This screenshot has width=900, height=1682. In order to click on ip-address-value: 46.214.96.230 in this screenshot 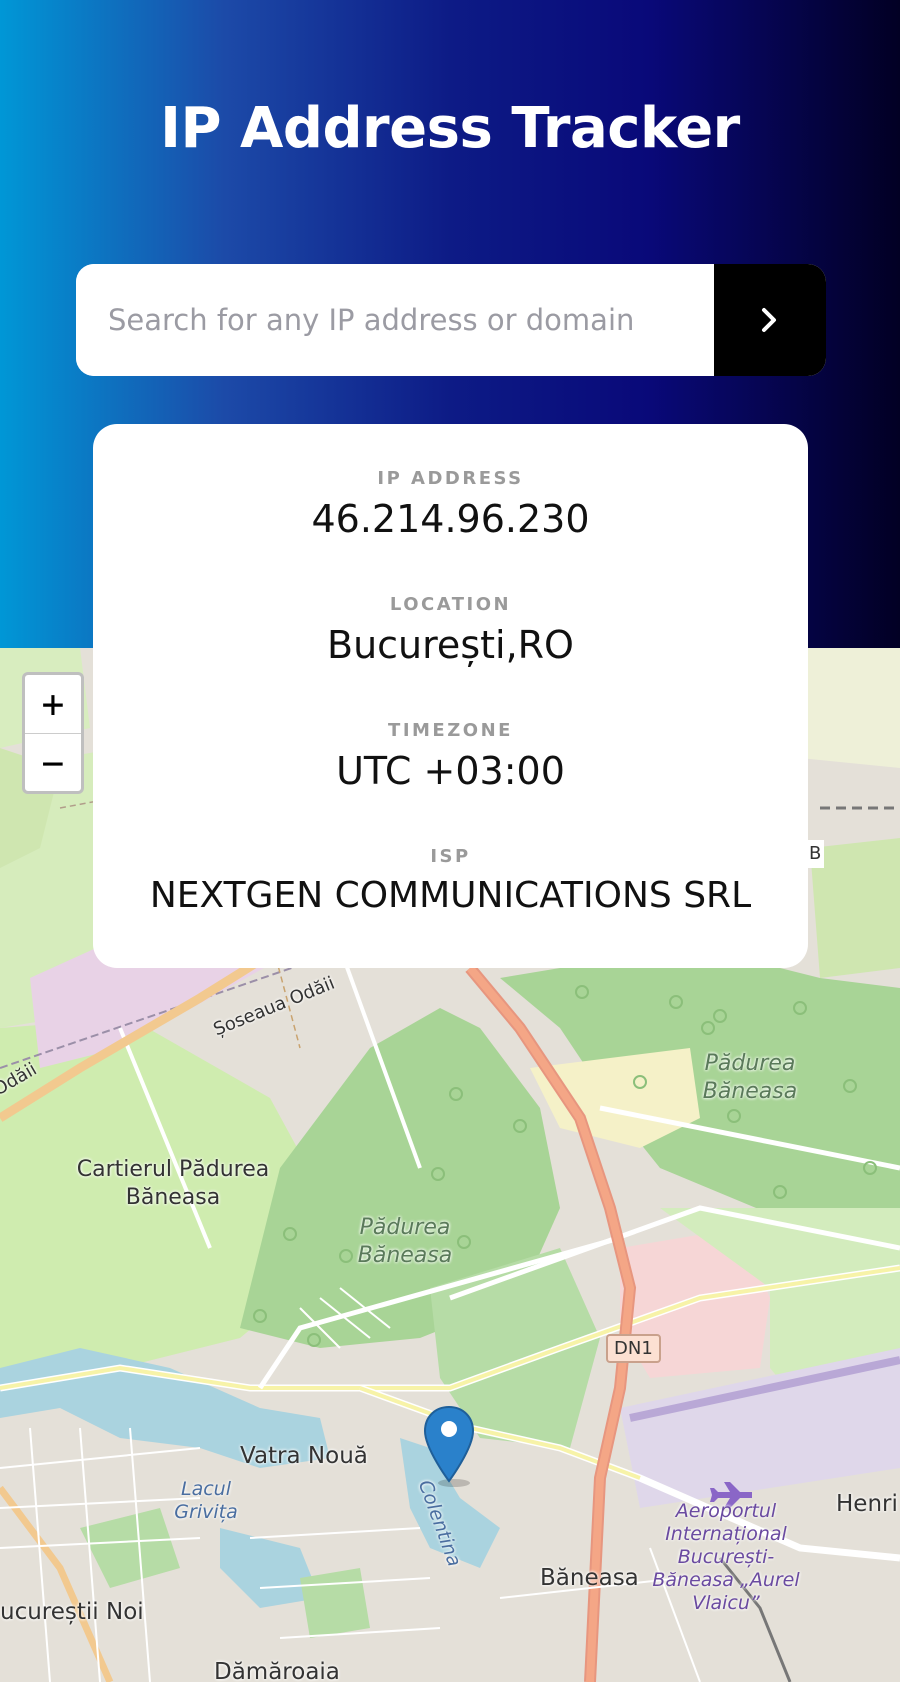, I will do `click(450, 519)`.